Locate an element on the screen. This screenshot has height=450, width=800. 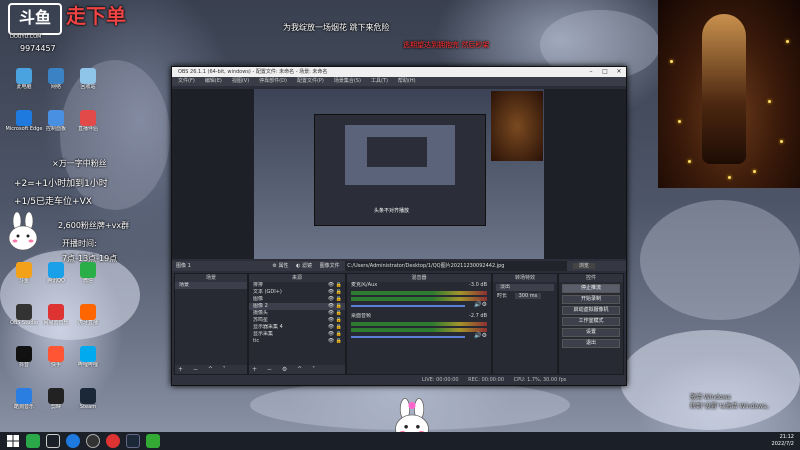
menu-item: 场景集合(S) is located at coordinates (347, 81).